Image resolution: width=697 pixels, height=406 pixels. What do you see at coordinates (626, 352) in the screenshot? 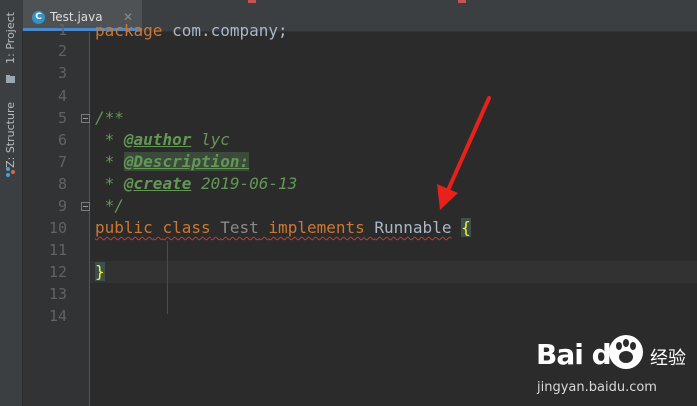
I see `paw-icon` at bounding box center [626, 352].